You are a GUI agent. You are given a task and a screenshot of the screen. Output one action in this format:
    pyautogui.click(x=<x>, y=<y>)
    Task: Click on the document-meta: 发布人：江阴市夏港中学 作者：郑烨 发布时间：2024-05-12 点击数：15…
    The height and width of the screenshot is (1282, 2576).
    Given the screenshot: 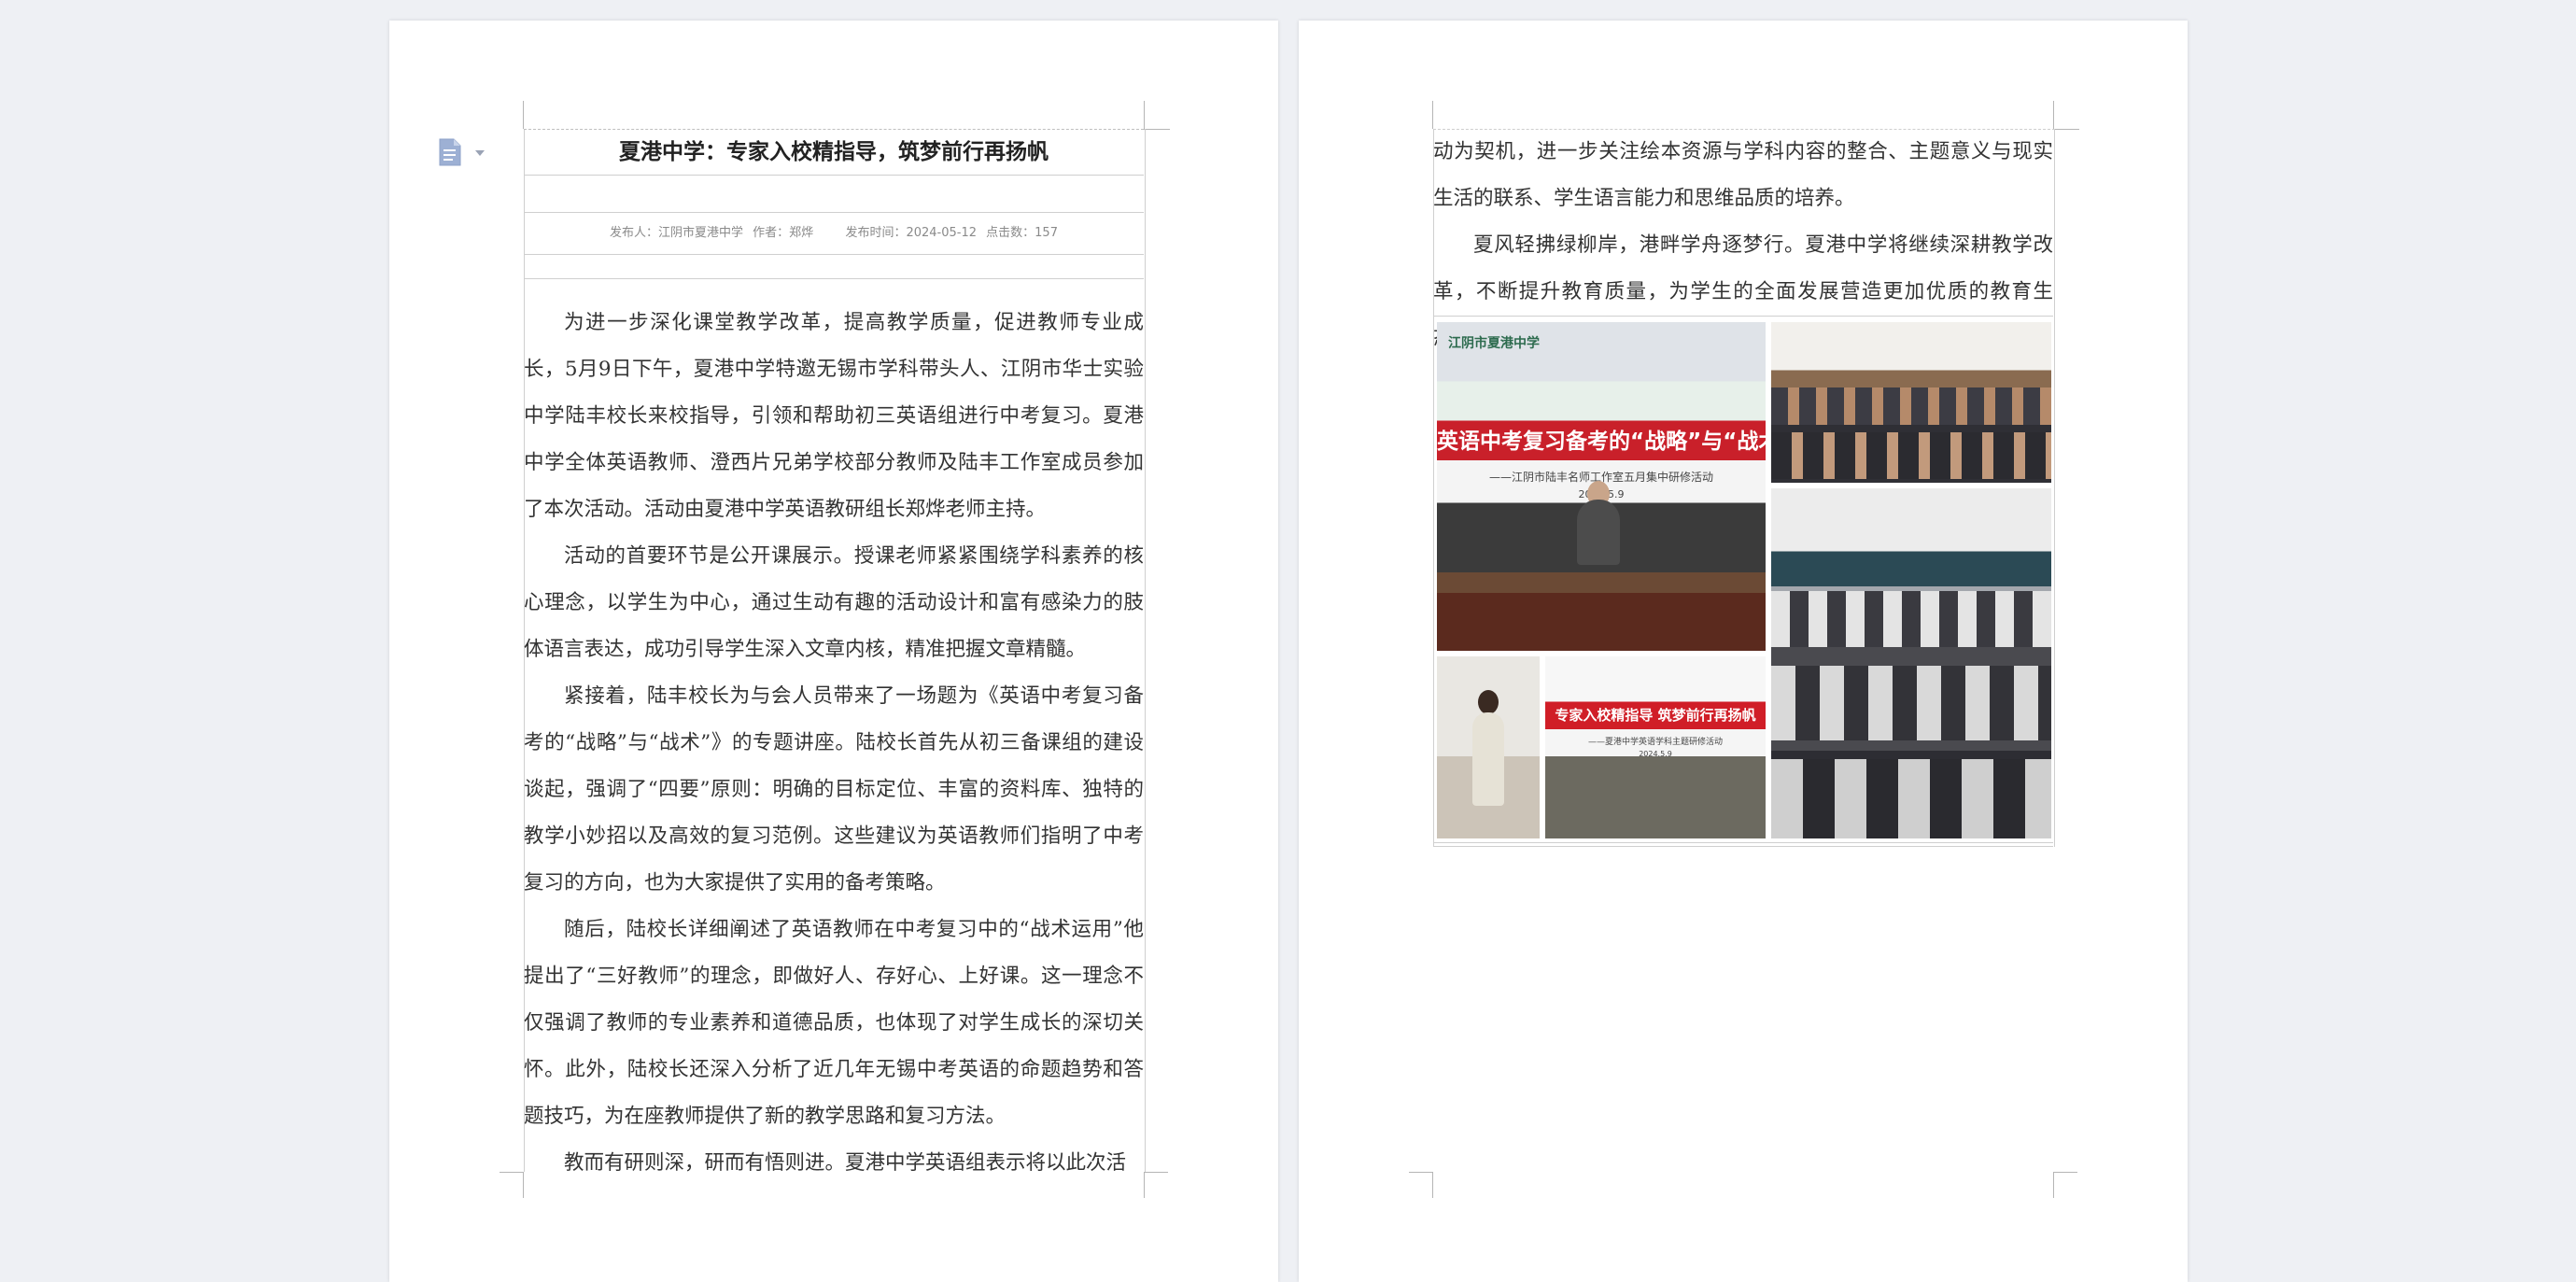 What is the action you would take?
    pyautogui.click(x=834, y=233)
    